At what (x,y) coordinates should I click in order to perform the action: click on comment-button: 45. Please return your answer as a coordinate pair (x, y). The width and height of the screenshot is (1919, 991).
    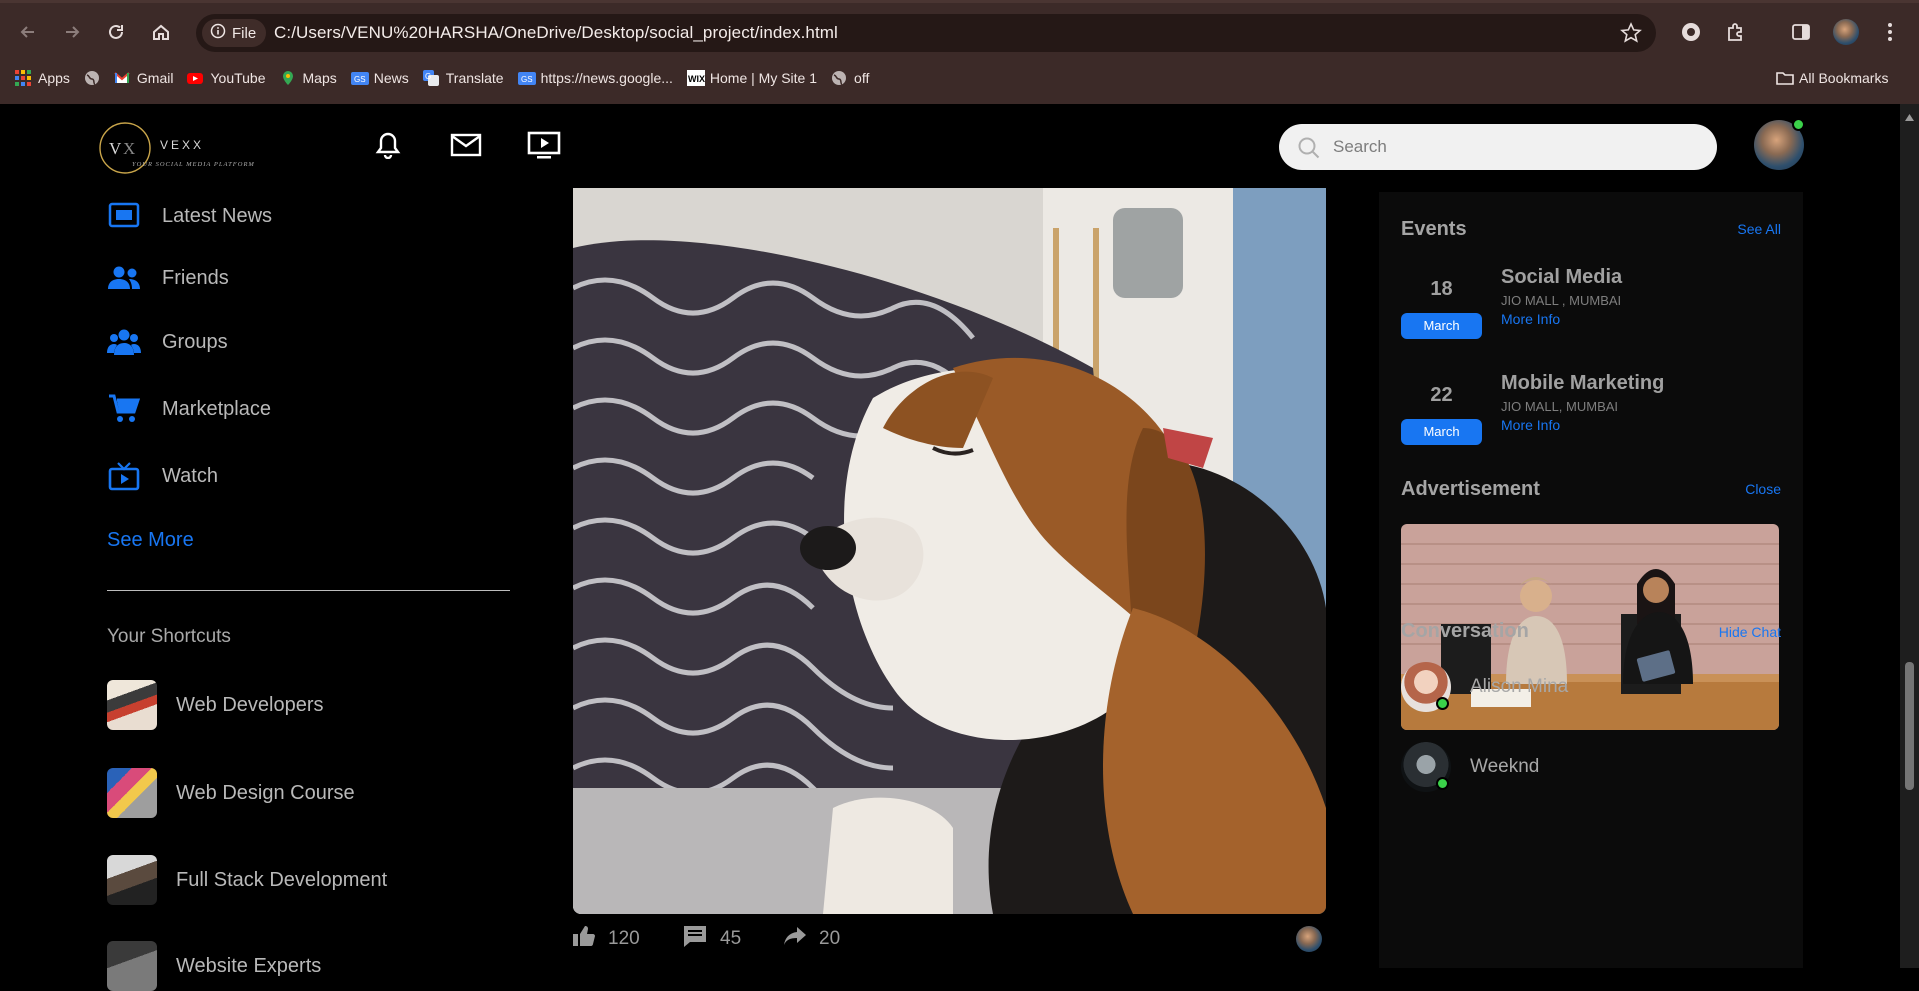
    Looking at the image, I should click on (711, 939).